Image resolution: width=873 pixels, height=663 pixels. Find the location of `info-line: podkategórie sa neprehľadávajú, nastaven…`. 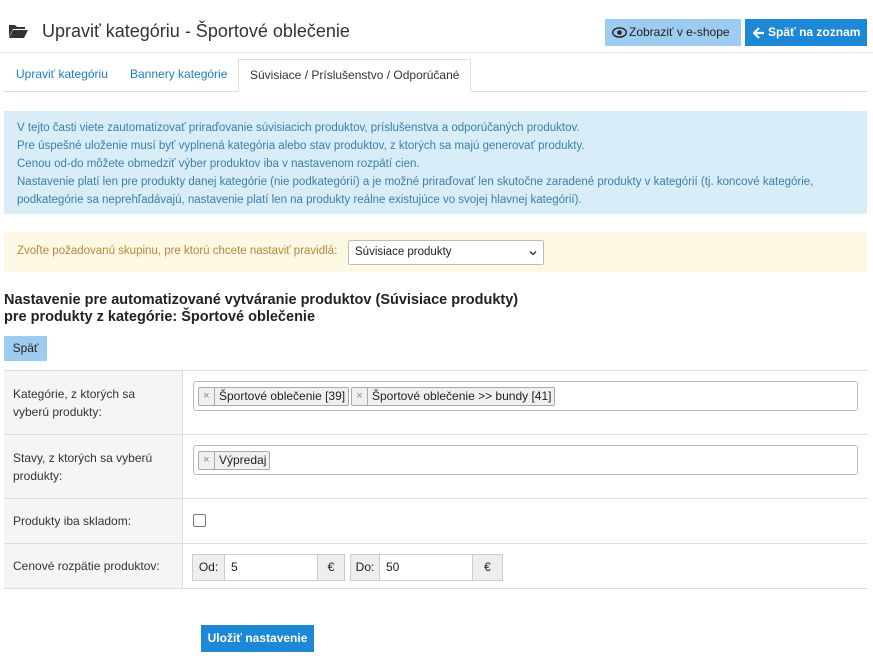

info-line: podkategórie sa neprehľadávajú, nastaven… is located at coordinates (299, 200).